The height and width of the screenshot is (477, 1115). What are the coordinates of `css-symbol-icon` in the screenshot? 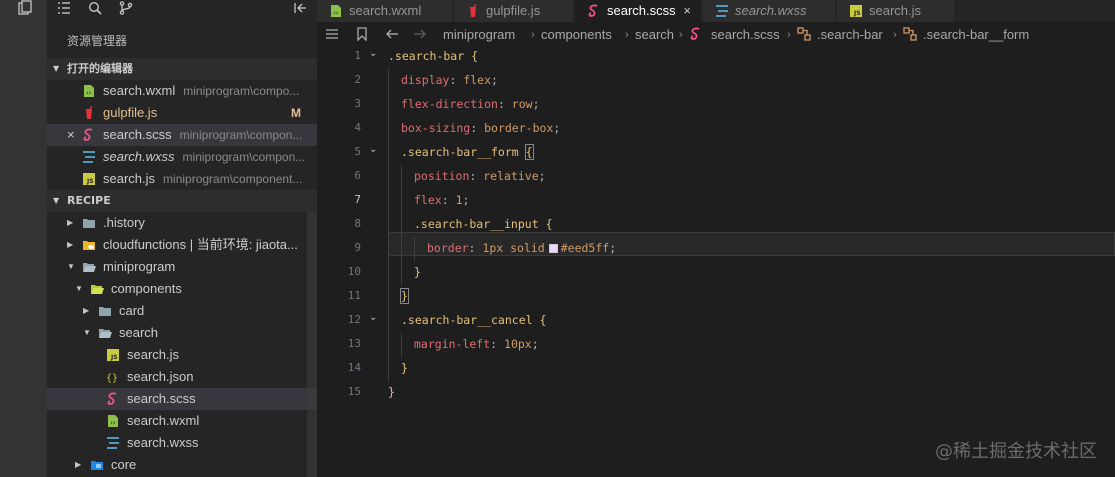 It's located at (910, 34).